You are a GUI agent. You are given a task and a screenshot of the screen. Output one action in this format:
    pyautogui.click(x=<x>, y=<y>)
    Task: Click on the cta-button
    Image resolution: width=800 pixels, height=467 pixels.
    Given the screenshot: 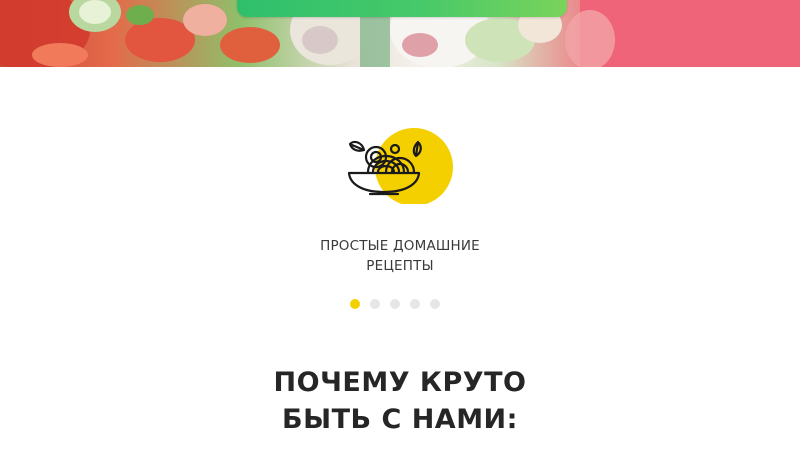 What is the action you would take?
    pyautogui.click(x=402, y=8)
    